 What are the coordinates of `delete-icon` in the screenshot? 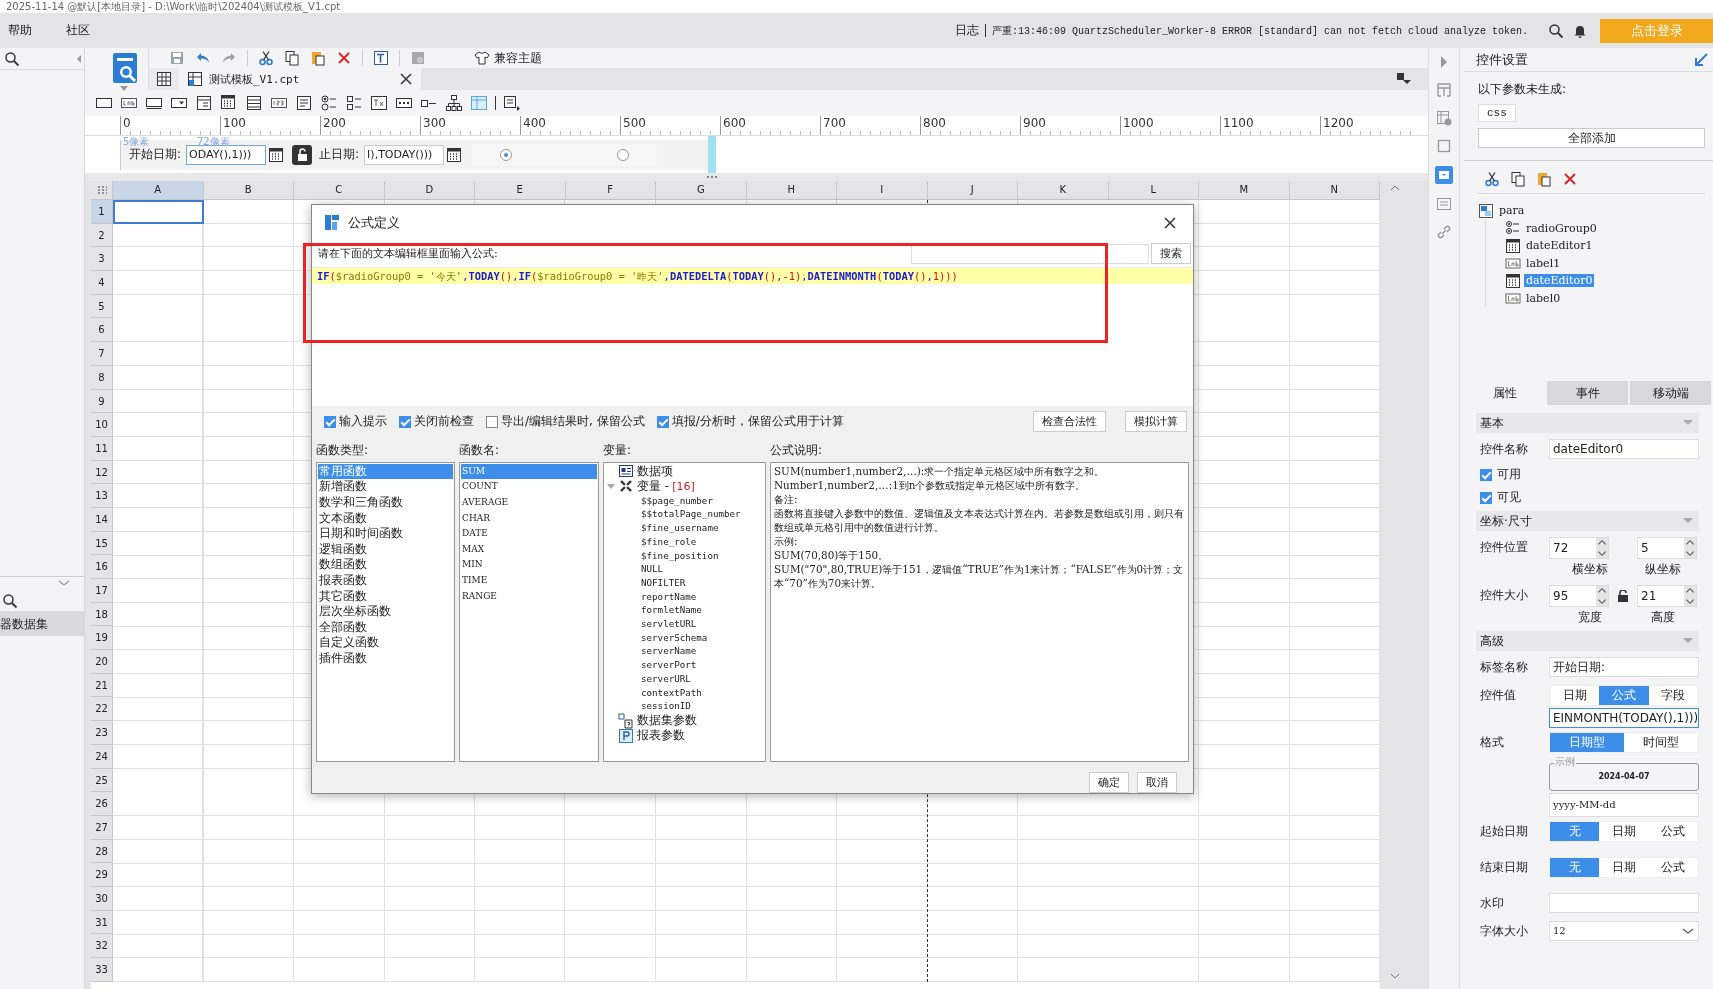 It's located at (1570, 179).